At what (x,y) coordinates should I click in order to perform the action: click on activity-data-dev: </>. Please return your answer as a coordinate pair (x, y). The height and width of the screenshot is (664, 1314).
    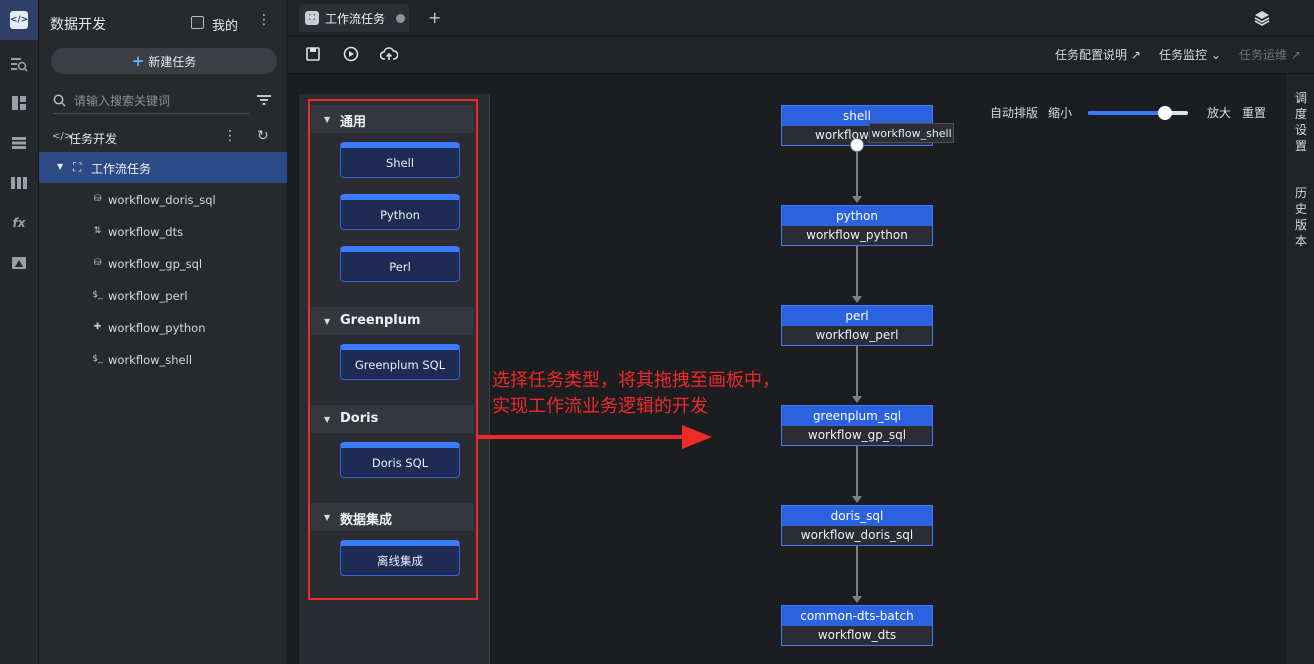
    Looking at the image, I should click on (19, 20).